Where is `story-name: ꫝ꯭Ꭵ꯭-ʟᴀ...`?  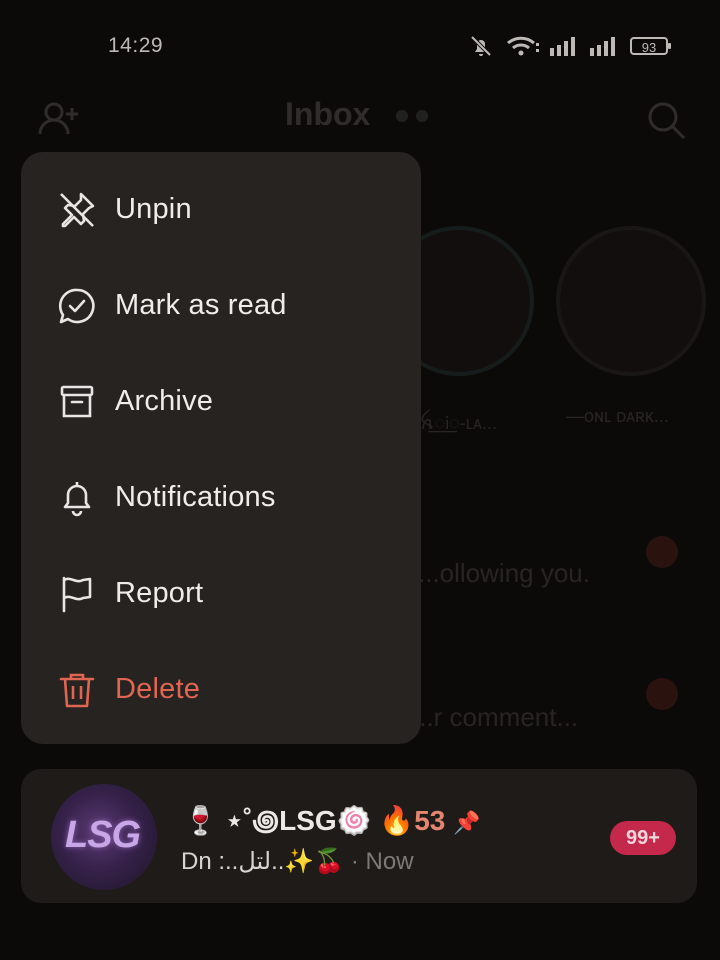 story-name: ꫝ꯭Ꭵ꯭-ʟᴀ... is located at coordinates (458, 423).